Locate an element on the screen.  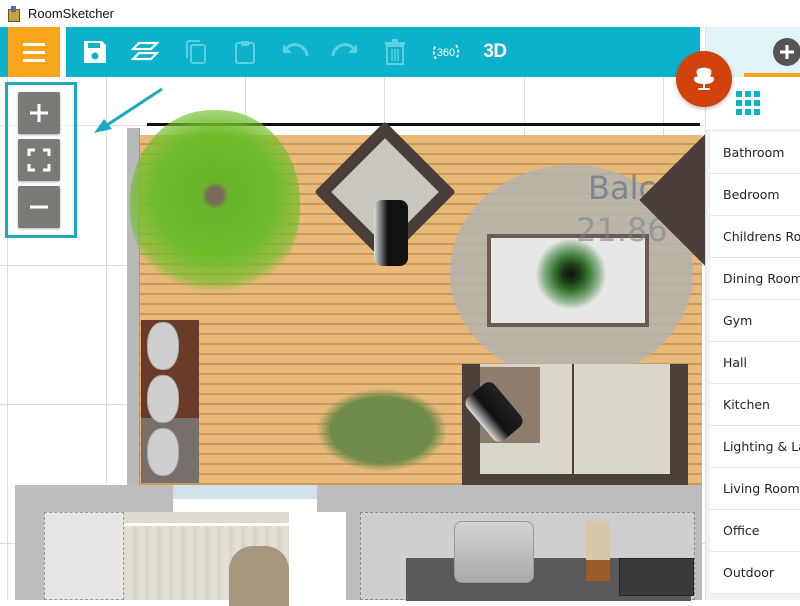
floors-button is located at coordinates (145, 52).